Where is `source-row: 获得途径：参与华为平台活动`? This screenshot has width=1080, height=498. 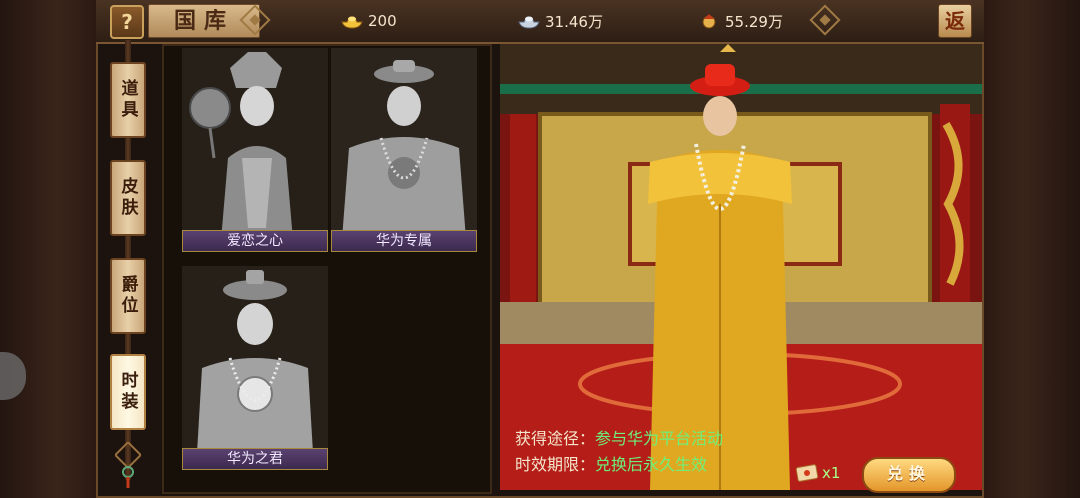
source-row: 获得途径：参与华为平台活动 is located at coordinates (619, 439).